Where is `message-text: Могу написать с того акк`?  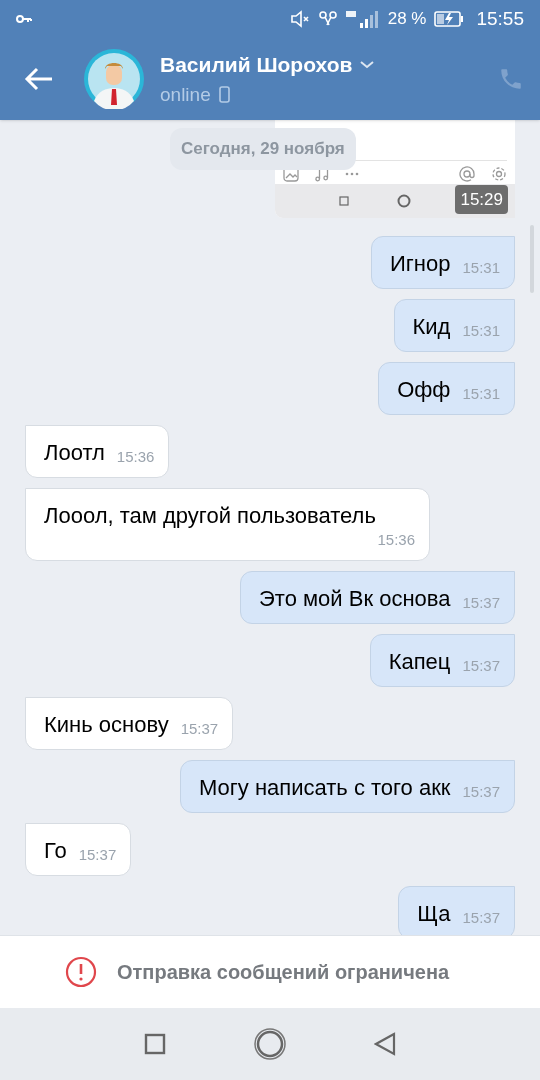
message-text: Могу написать с того акк is located at coordinates (324, 788).